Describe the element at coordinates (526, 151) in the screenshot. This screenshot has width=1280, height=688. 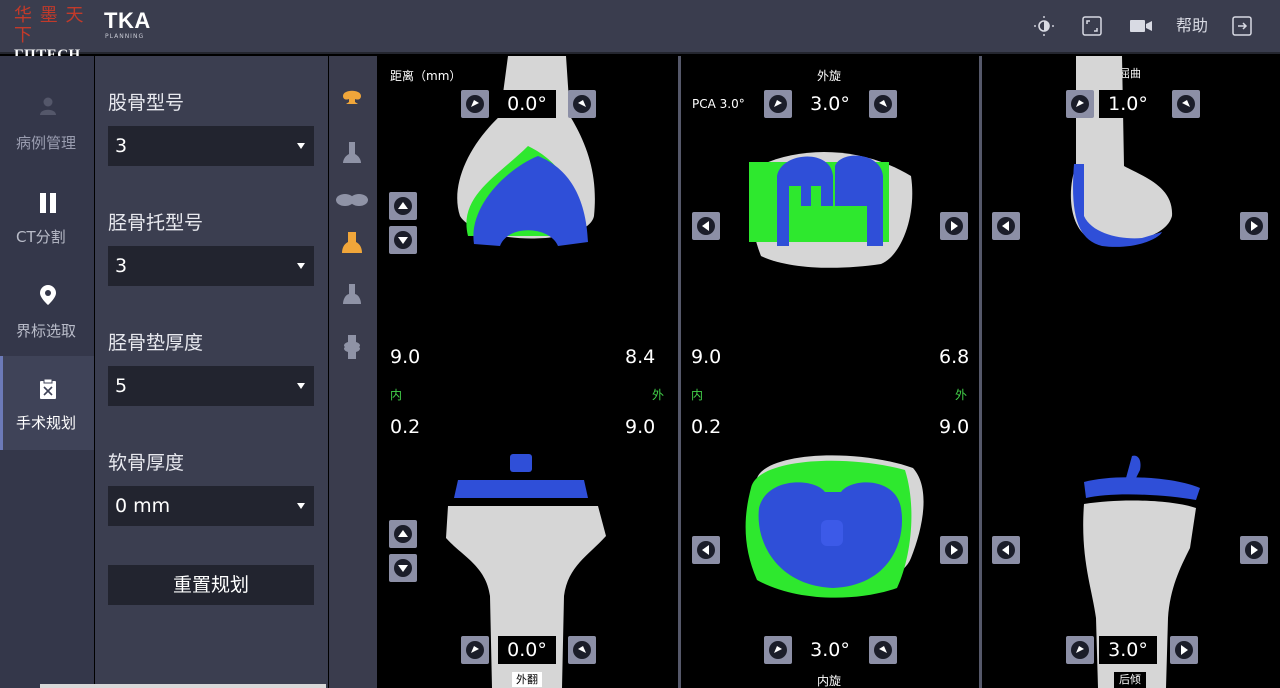
I see `femur-render` at that location.